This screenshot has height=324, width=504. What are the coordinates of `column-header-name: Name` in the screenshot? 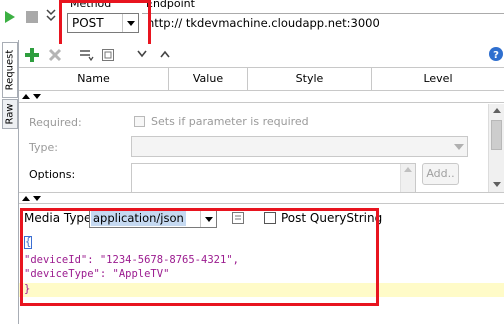 It's located at (94, 79).